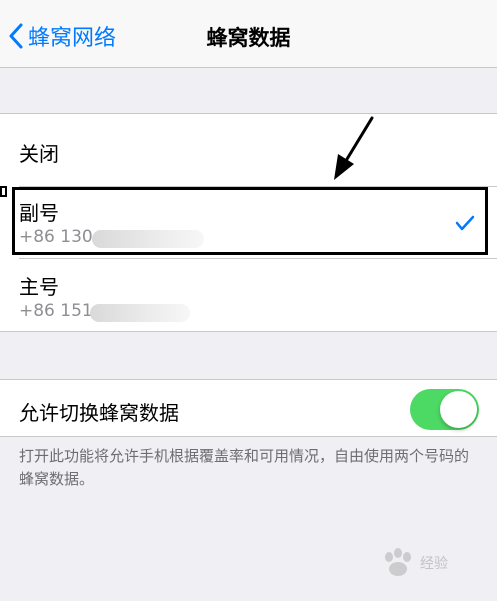  What do you see at coordinates (248, 38) in the screenshot?
I see `page-title: 蜂窝数据` at bounding box center [248, 38].